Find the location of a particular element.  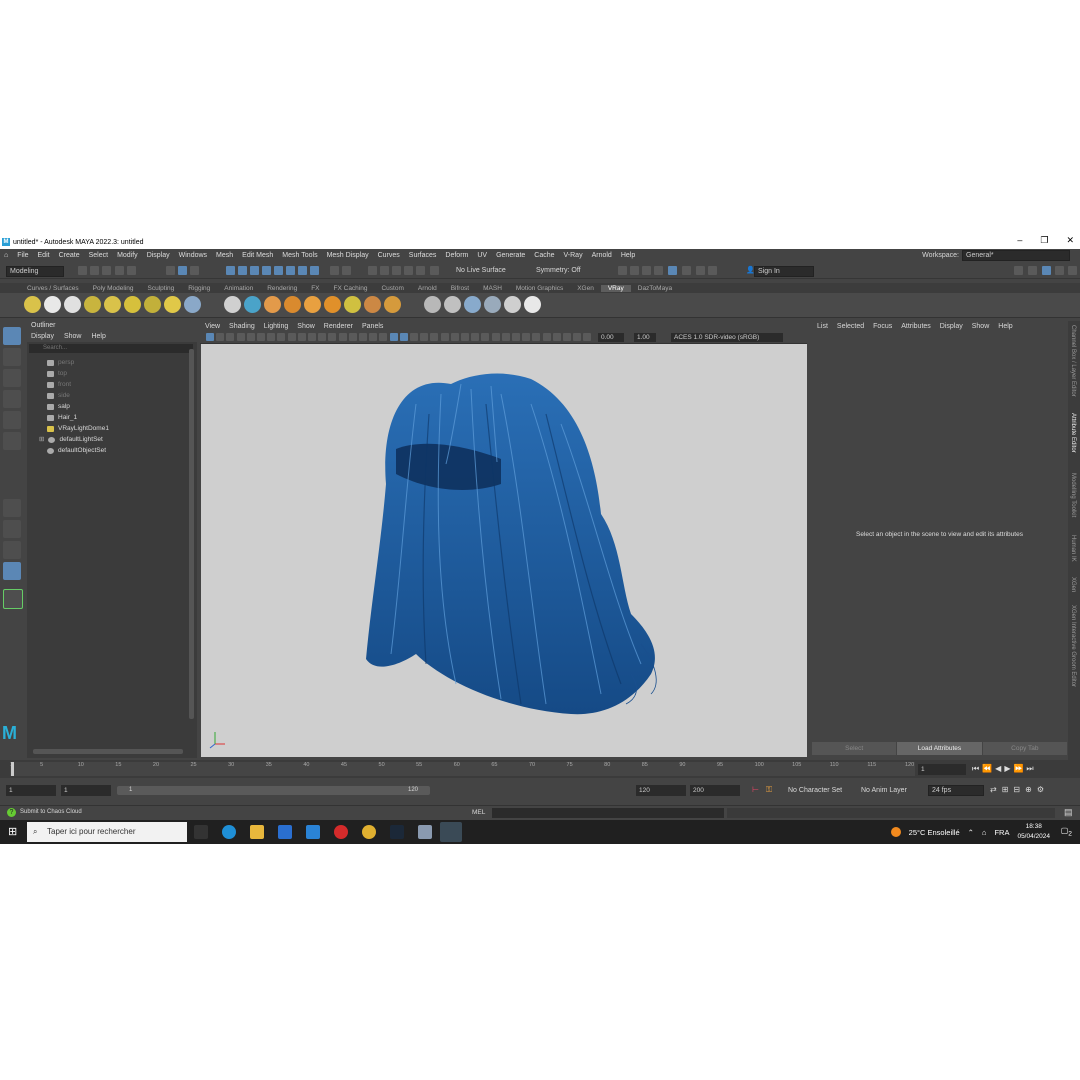

app-icon is located at coordinates (425, 832).